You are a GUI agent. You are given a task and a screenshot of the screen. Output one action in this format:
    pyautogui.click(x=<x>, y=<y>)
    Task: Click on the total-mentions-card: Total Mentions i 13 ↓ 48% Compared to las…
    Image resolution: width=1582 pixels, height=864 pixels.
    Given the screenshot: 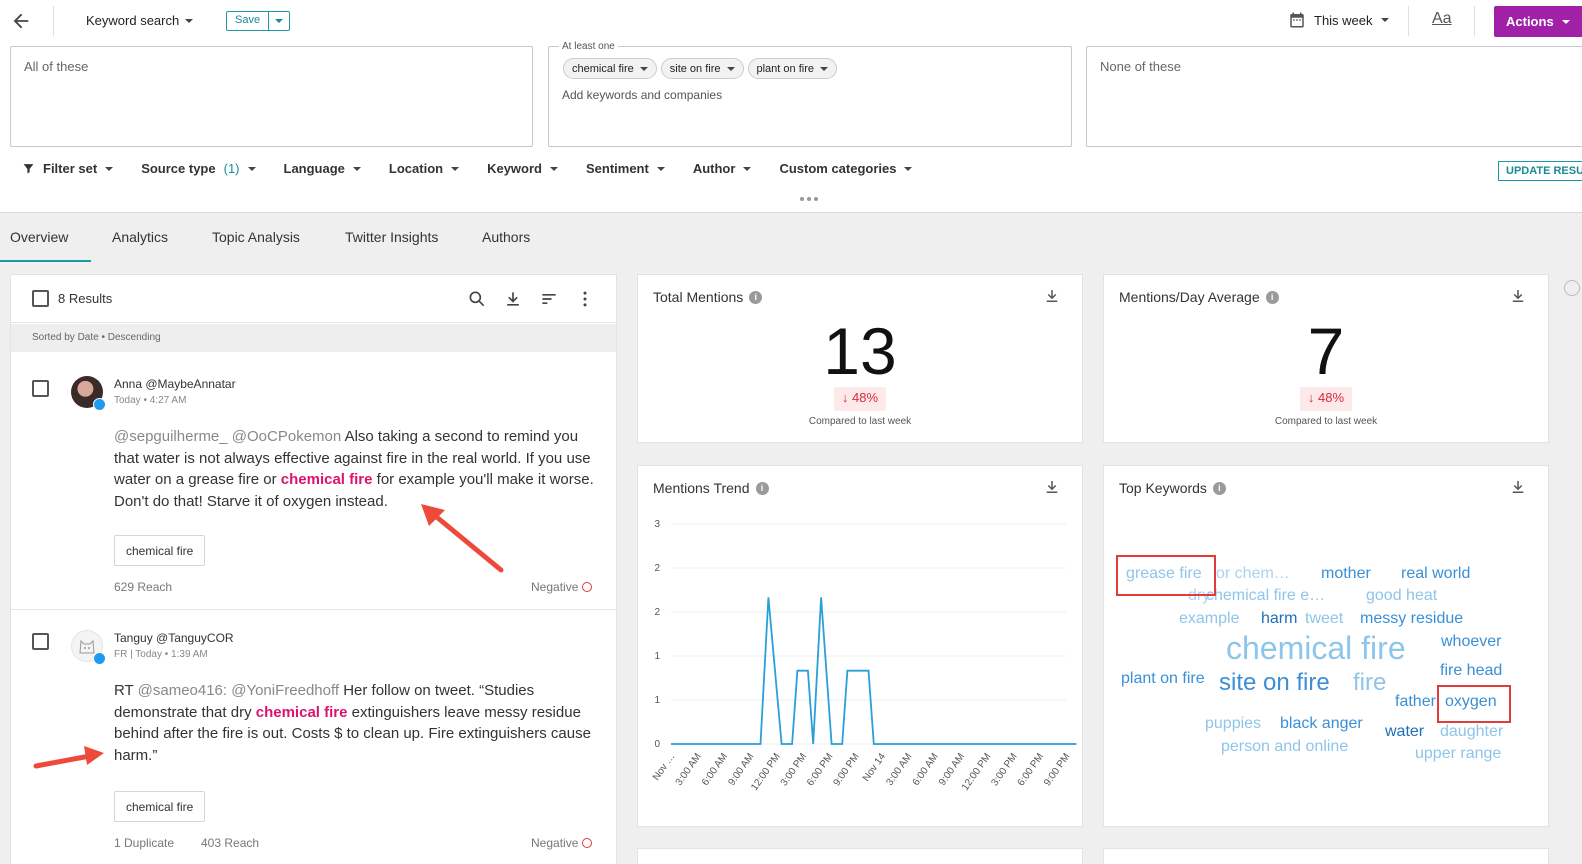 What is the action you would take?
    pyautogui.click(x=860, y=358)
    